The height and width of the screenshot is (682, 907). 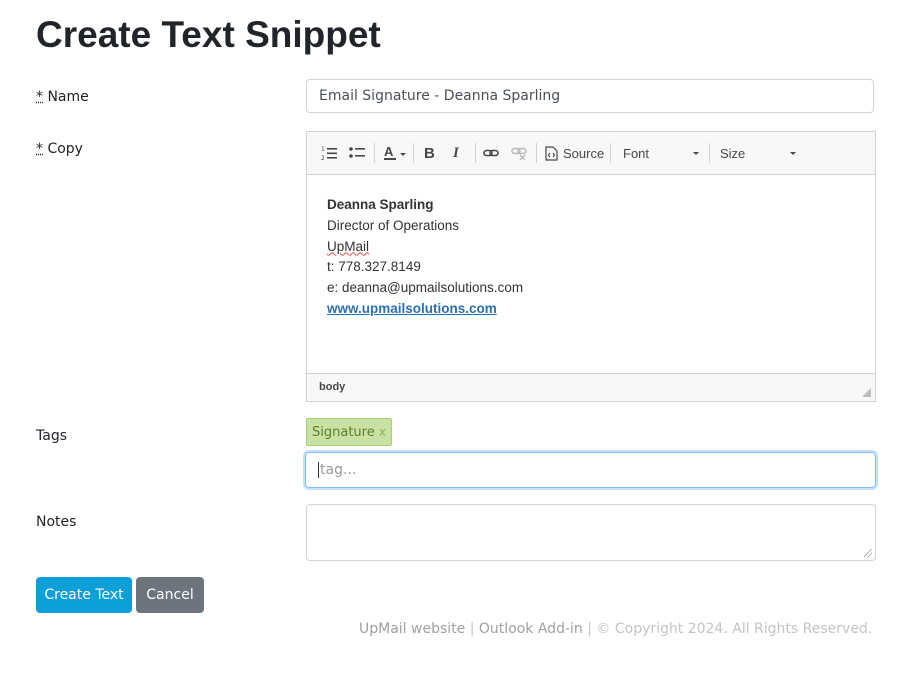 I want to click on textarea-resize-icon, so click(x=868, y=553).